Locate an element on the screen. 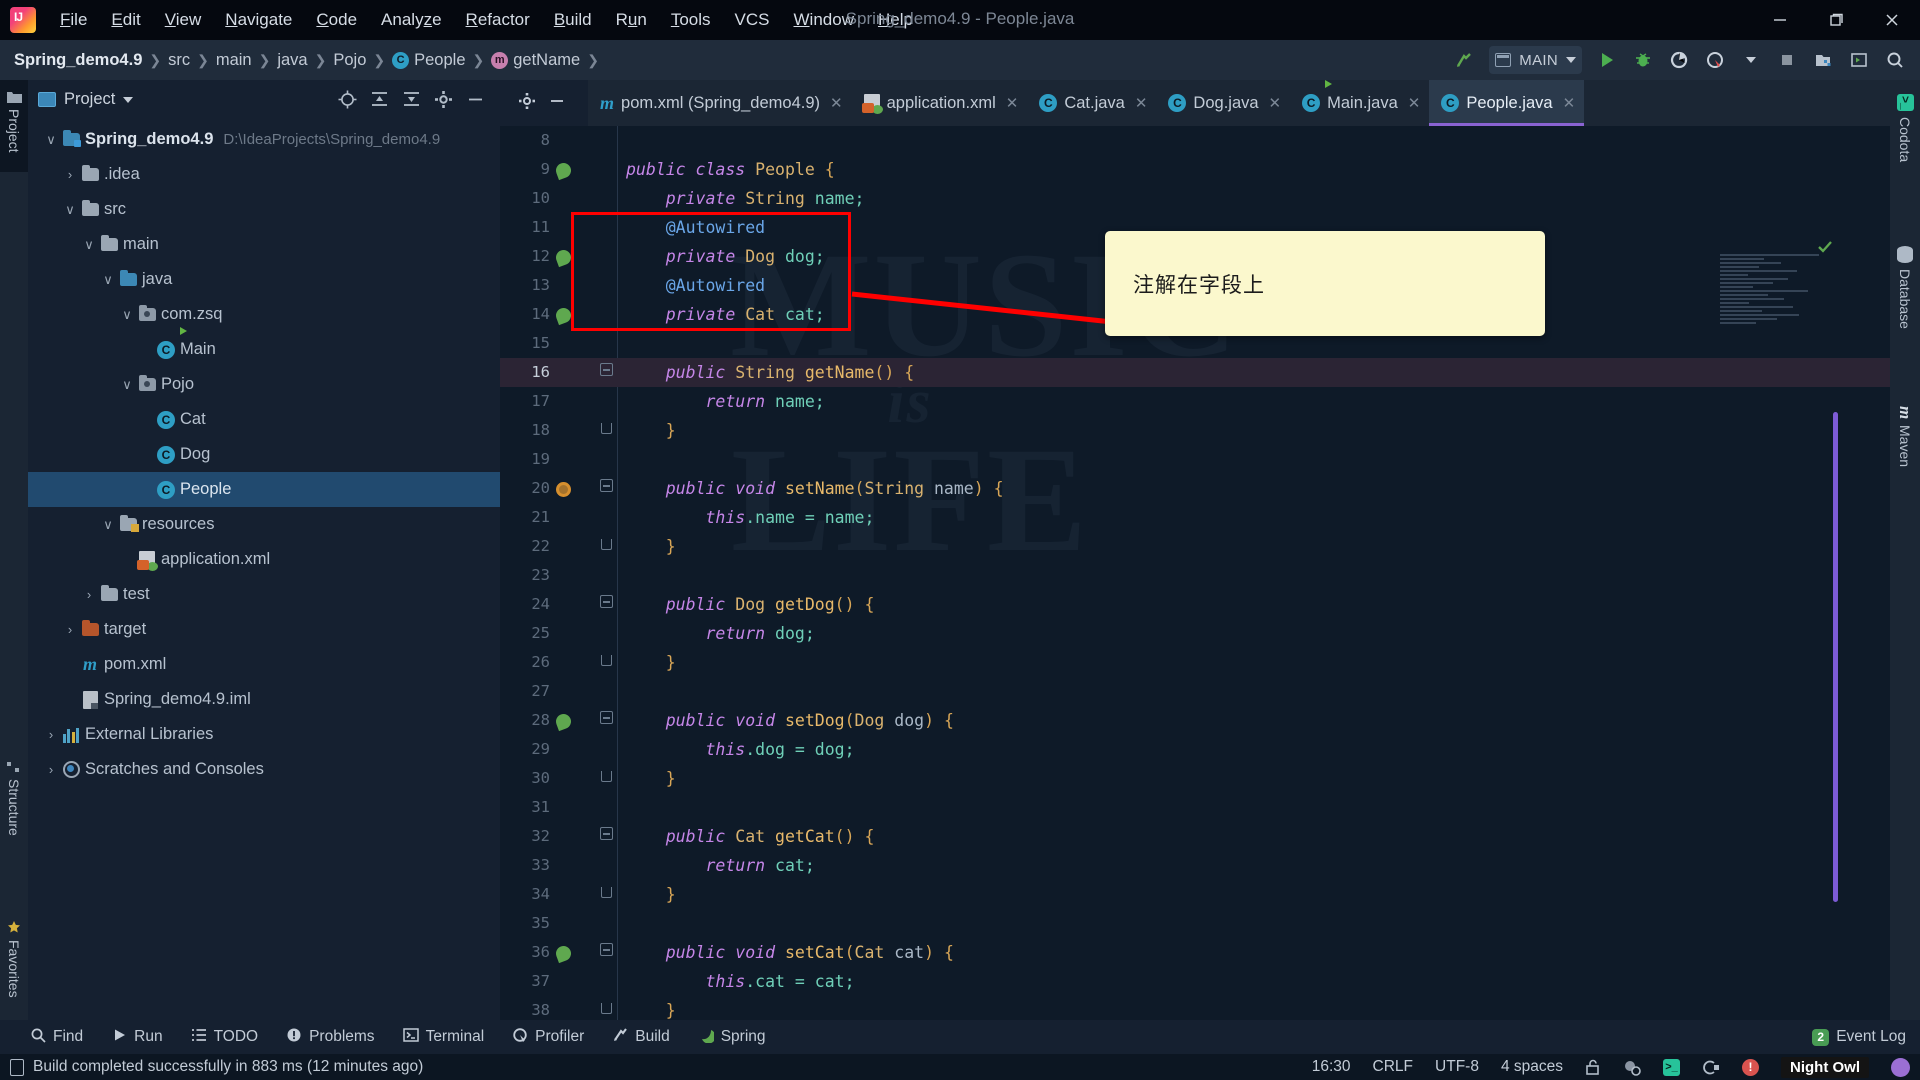 Image resolution: width=1920 pixels, height=1080 pixels. code-line-24: 24 public Dog getDog() { is located at coordinates (1195, 604).